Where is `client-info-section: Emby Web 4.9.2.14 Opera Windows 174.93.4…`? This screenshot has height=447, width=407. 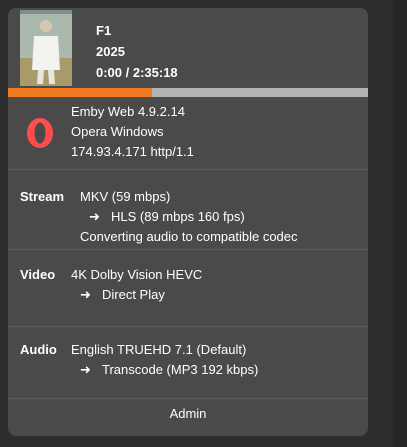
client-info-section: Emby Web 4.9.2.14 Opera Windows 174.93.4… is located at coordinates (188, 133).